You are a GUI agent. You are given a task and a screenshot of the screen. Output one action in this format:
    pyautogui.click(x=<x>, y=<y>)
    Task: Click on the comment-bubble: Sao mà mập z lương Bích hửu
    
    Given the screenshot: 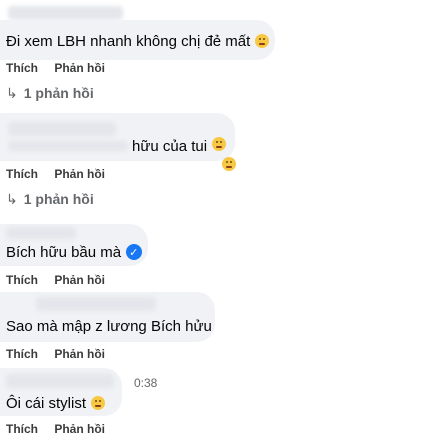 What is the action you would take?
    pyautogui.click(x=107, y=317)
    